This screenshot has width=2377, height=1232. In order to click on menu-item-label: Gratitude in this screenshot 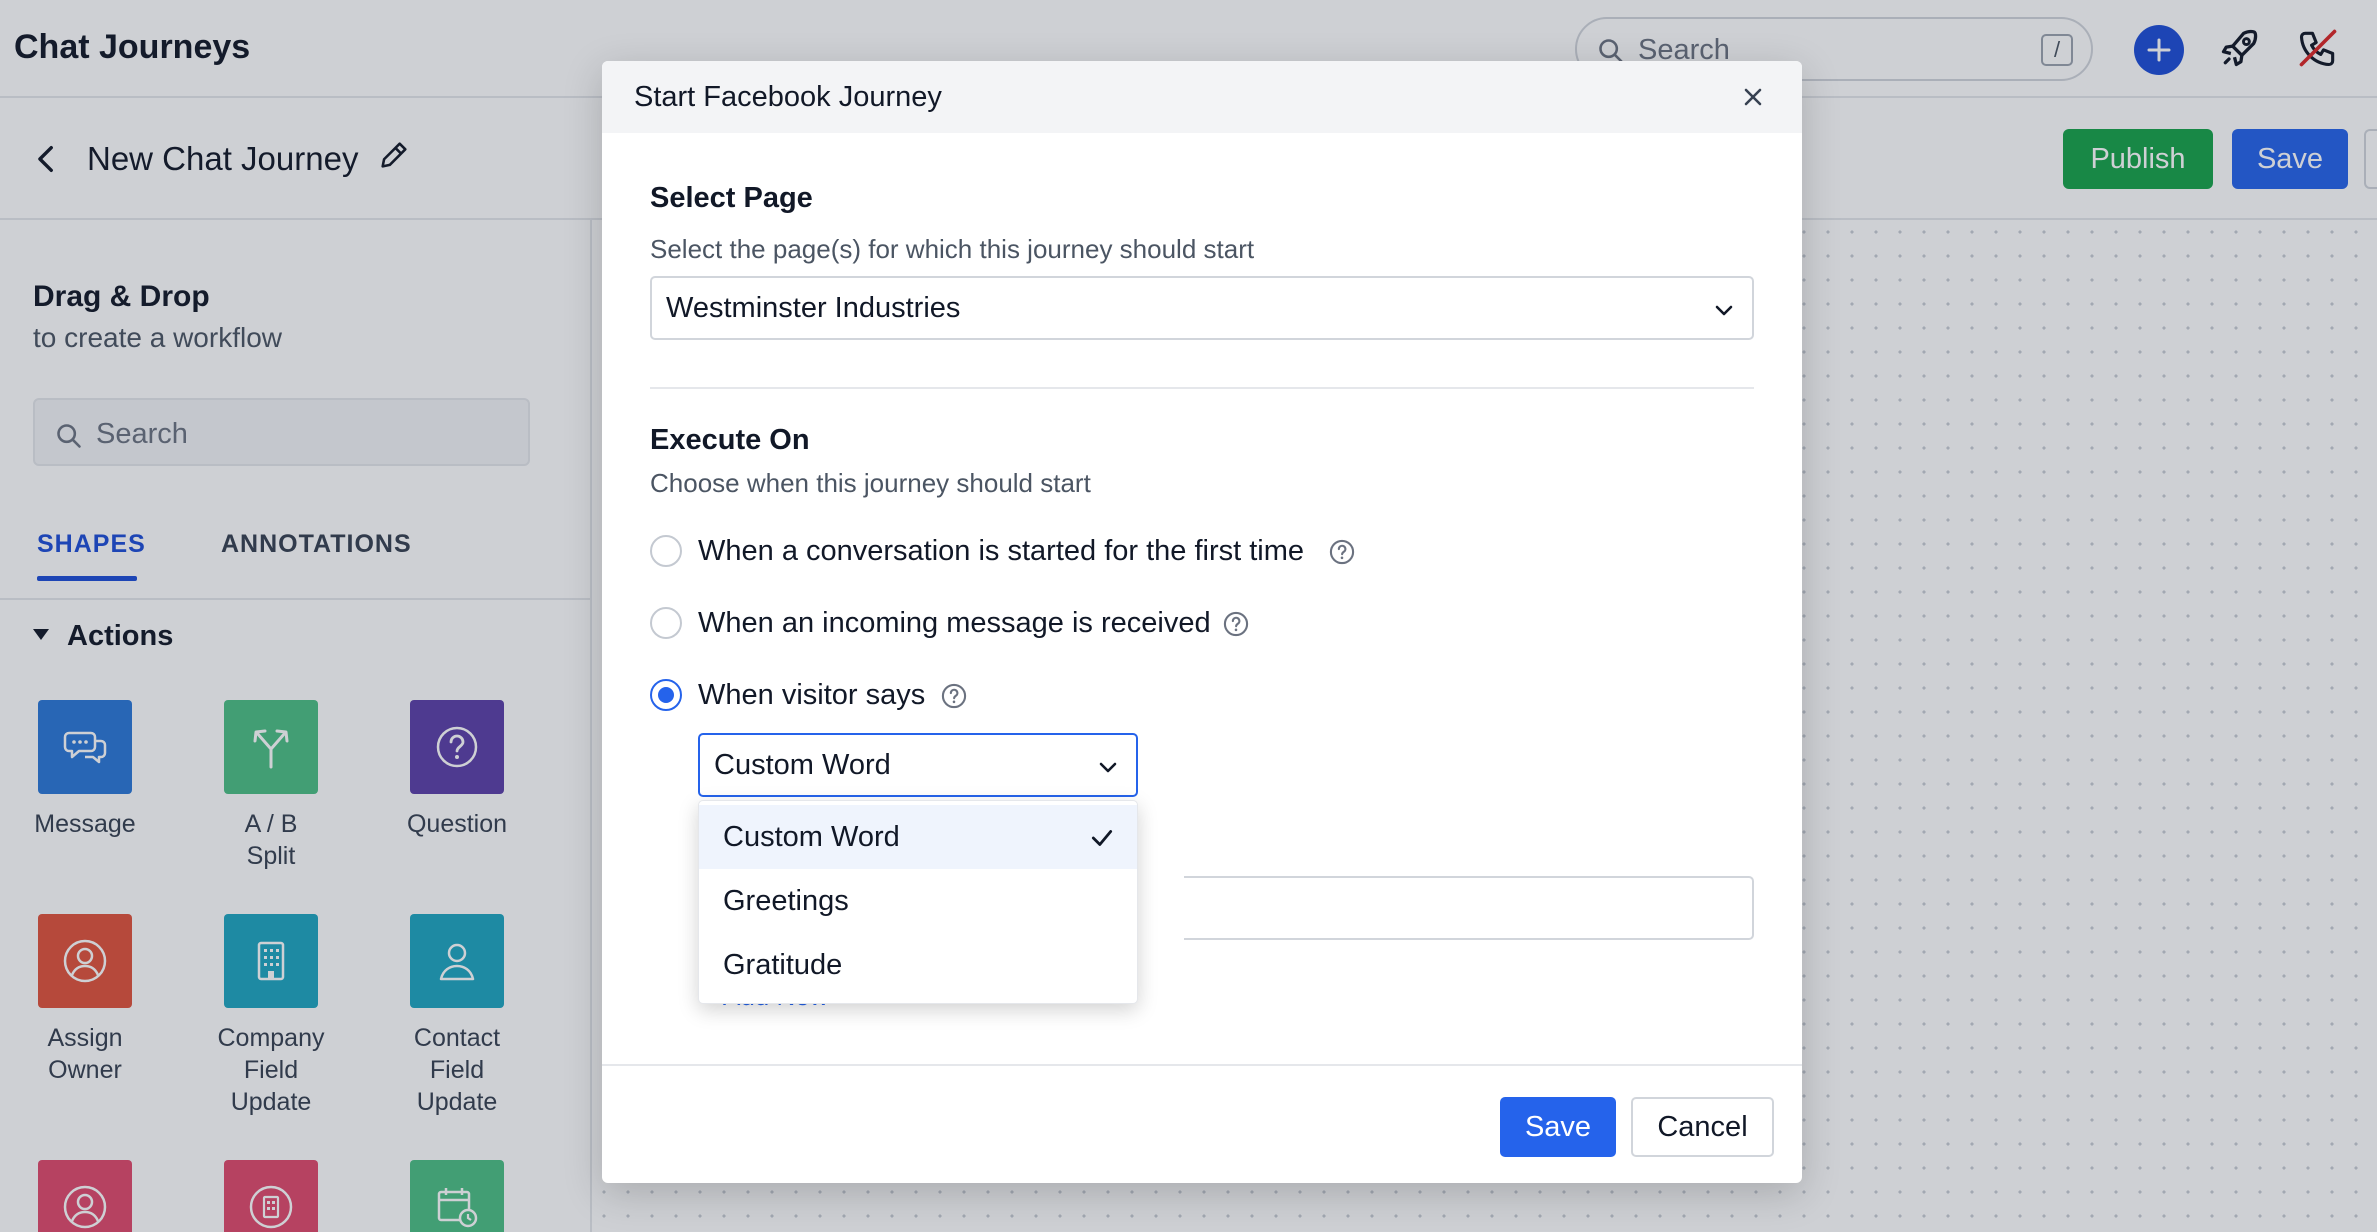, I will do `click(783, 965)`.